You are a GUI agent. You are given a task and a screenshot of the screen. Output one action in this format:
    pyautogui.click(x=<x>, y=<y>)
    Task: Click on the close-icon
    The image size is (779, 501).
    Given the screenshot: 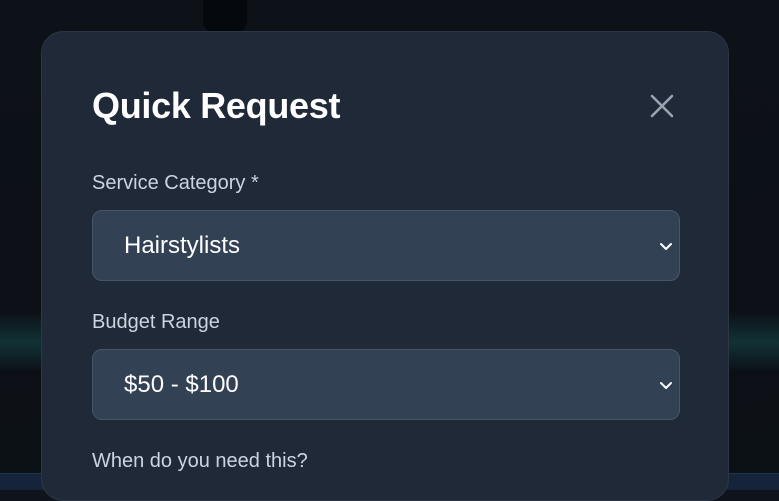 What is the action you would take?
    pyautogui.click(x=662, y=106)
    